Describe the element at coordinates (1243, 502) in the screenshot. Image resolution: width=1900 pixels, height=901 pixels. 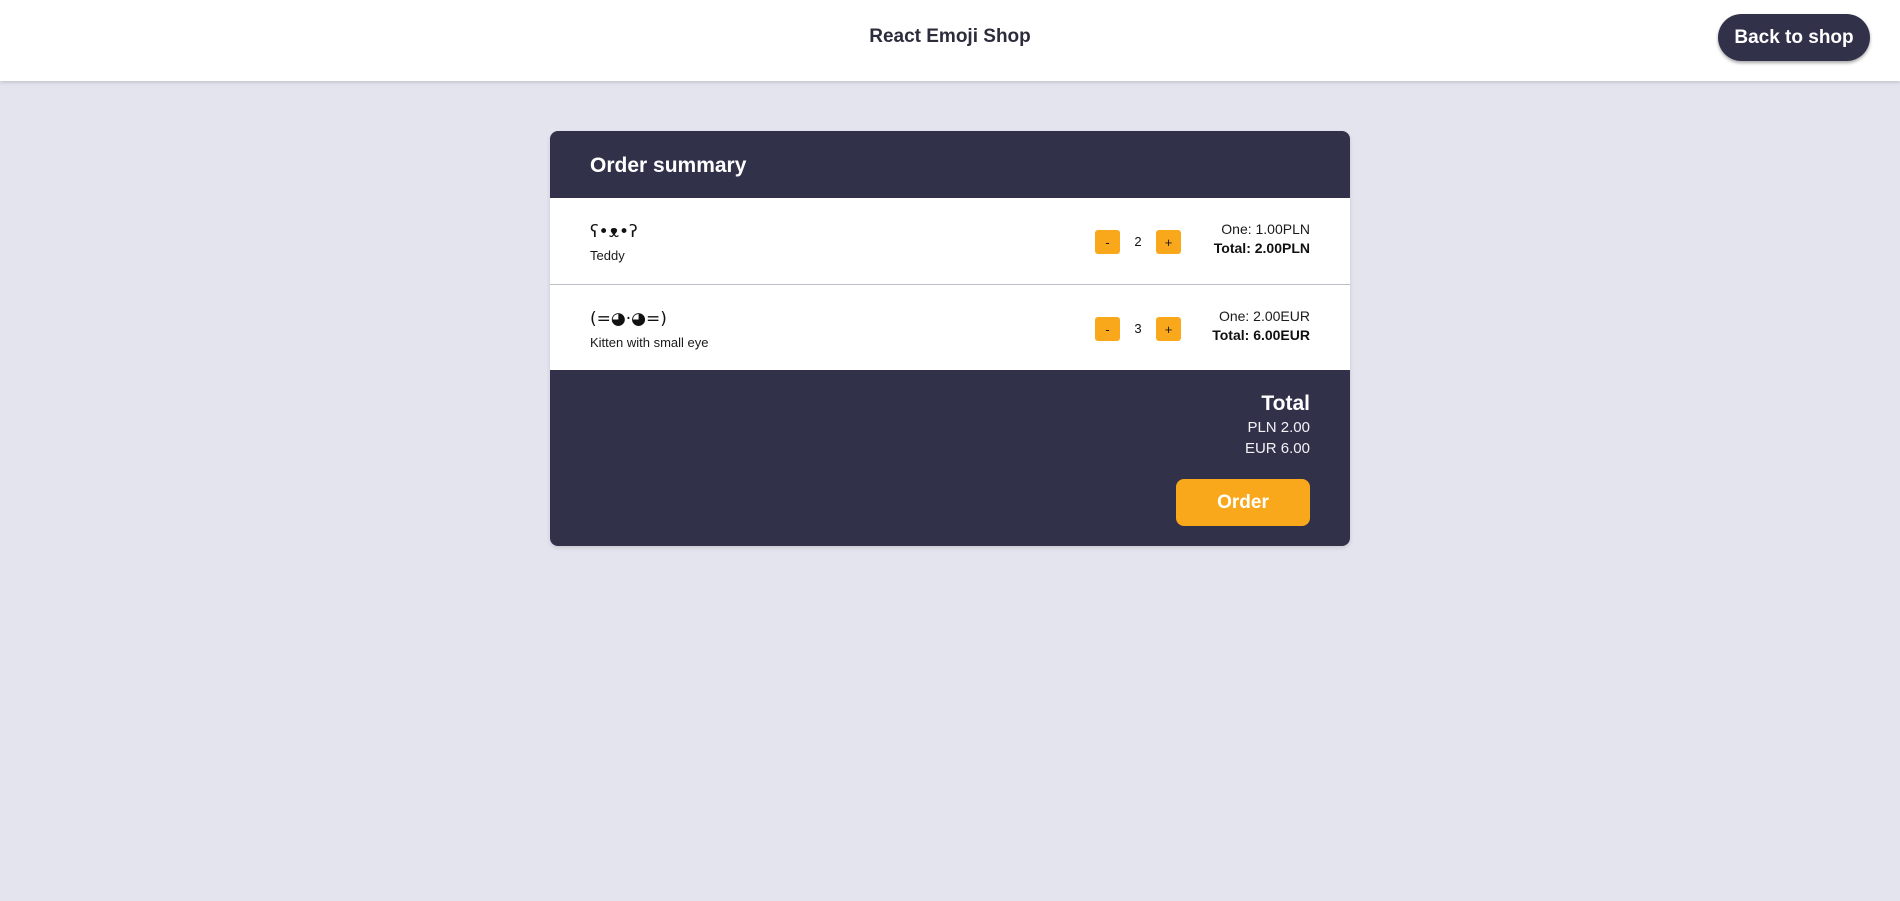
I see `order-button: Order` at that location.